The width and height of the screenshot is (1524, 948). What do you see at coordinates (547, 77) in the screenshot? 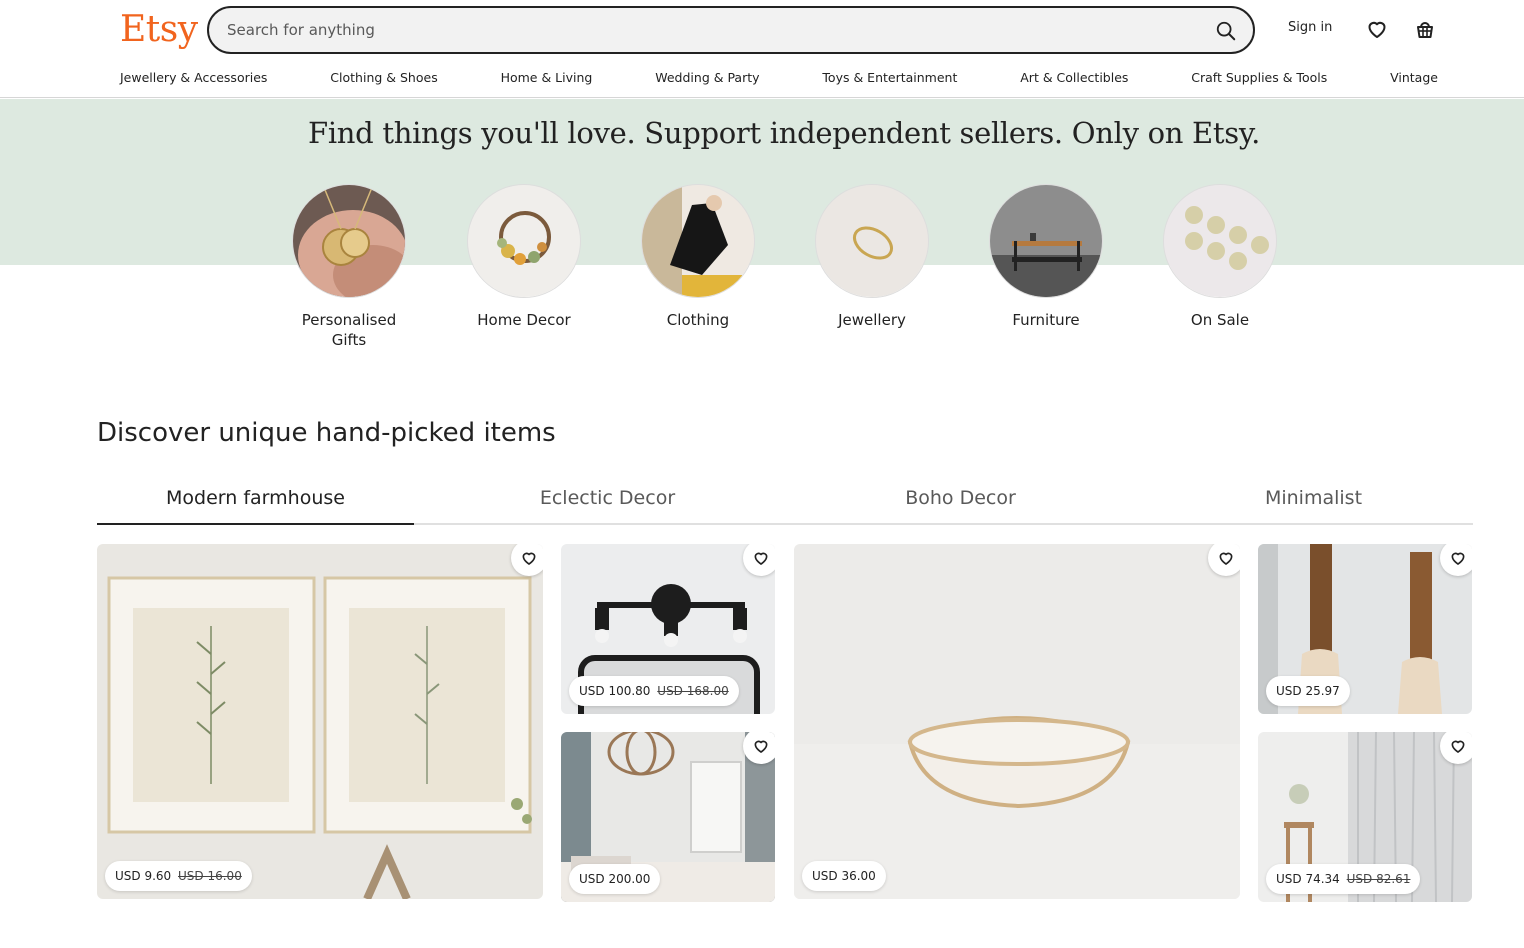
I see `nav-home-living: Home & Living` at bounding box center [547, 77].